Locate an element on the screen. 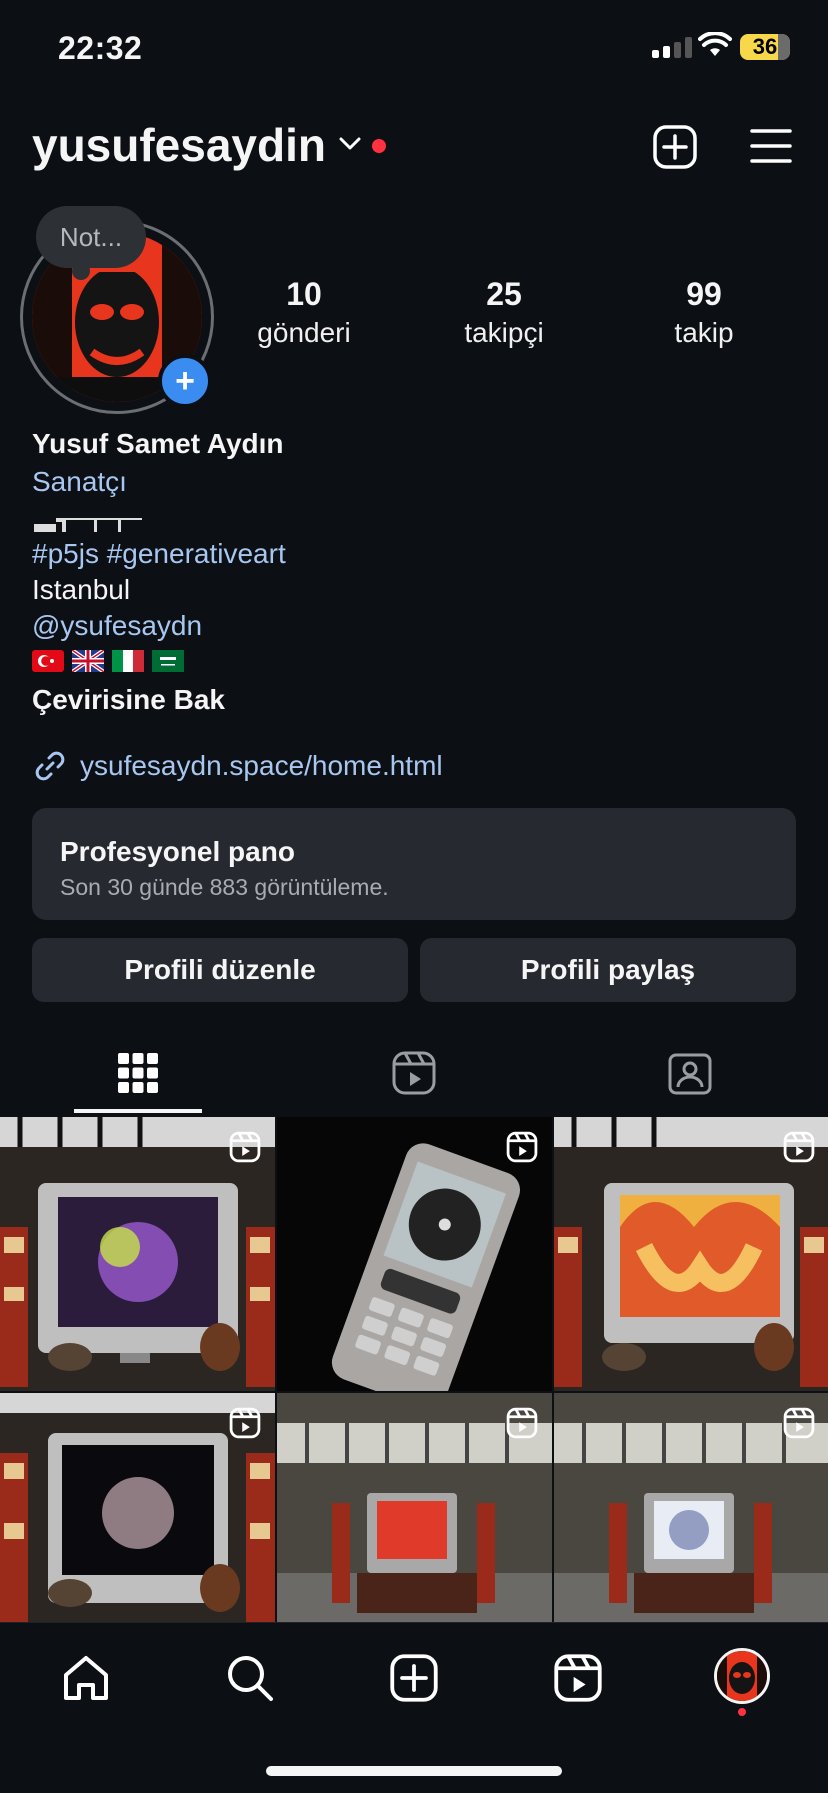 This screenshot has width=828, height=1793. create-icon is located at coordinates (414, 1678).